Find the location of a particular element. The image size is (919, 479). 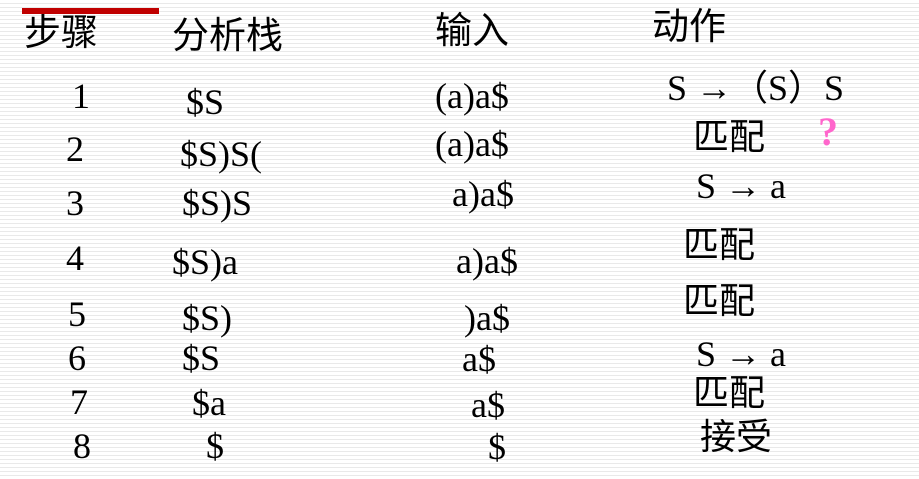

row-1-stack: $S is located at coordinates (205, 102).